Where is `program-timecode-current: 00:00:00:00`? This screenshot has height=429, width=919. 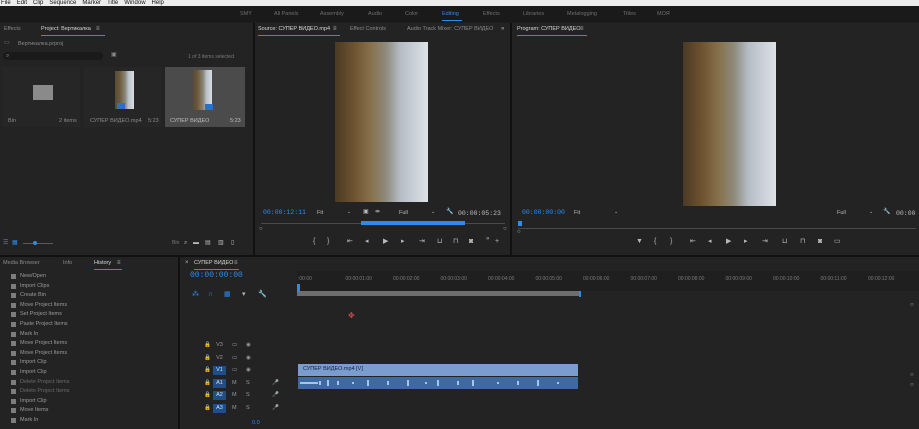 program-timecode-current: 00:00:00:00 is located at coordinates (543, 212).